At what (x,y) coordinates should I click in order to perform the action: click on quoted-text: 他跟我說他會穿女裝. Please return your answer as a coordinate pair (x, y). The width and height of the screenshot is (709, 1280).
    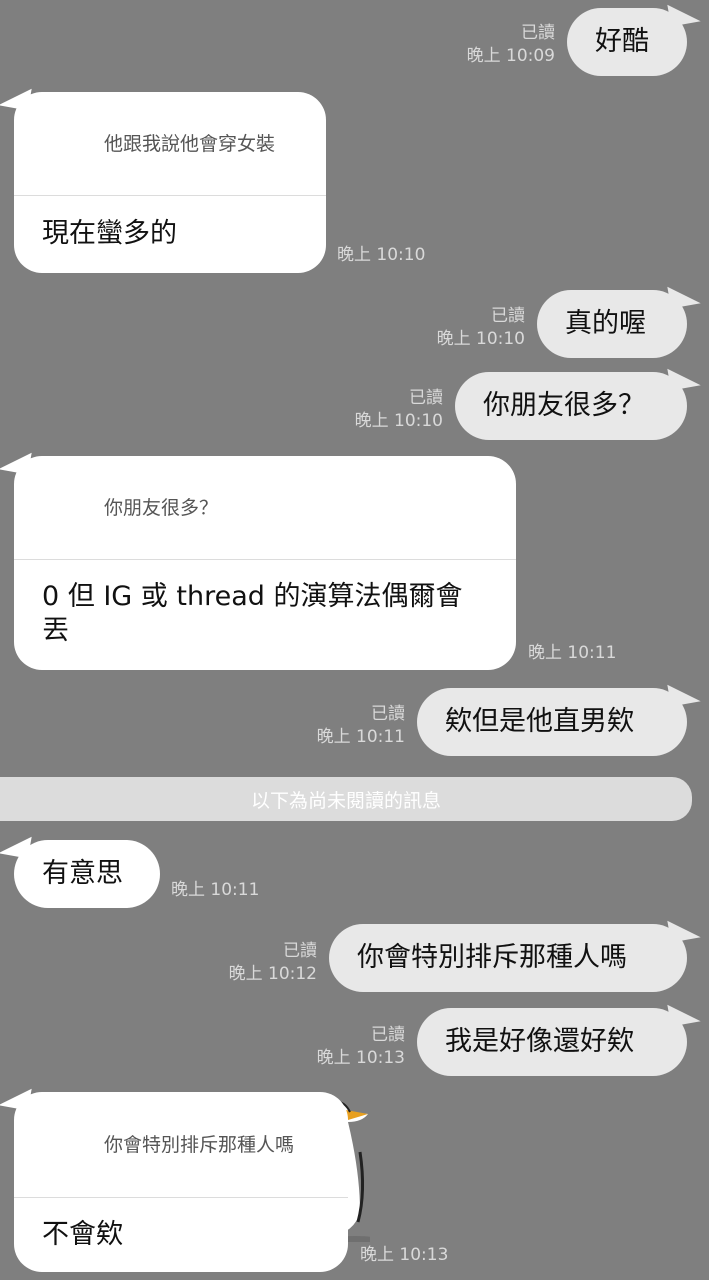
    Looking at the image, I should click on (190, 143).